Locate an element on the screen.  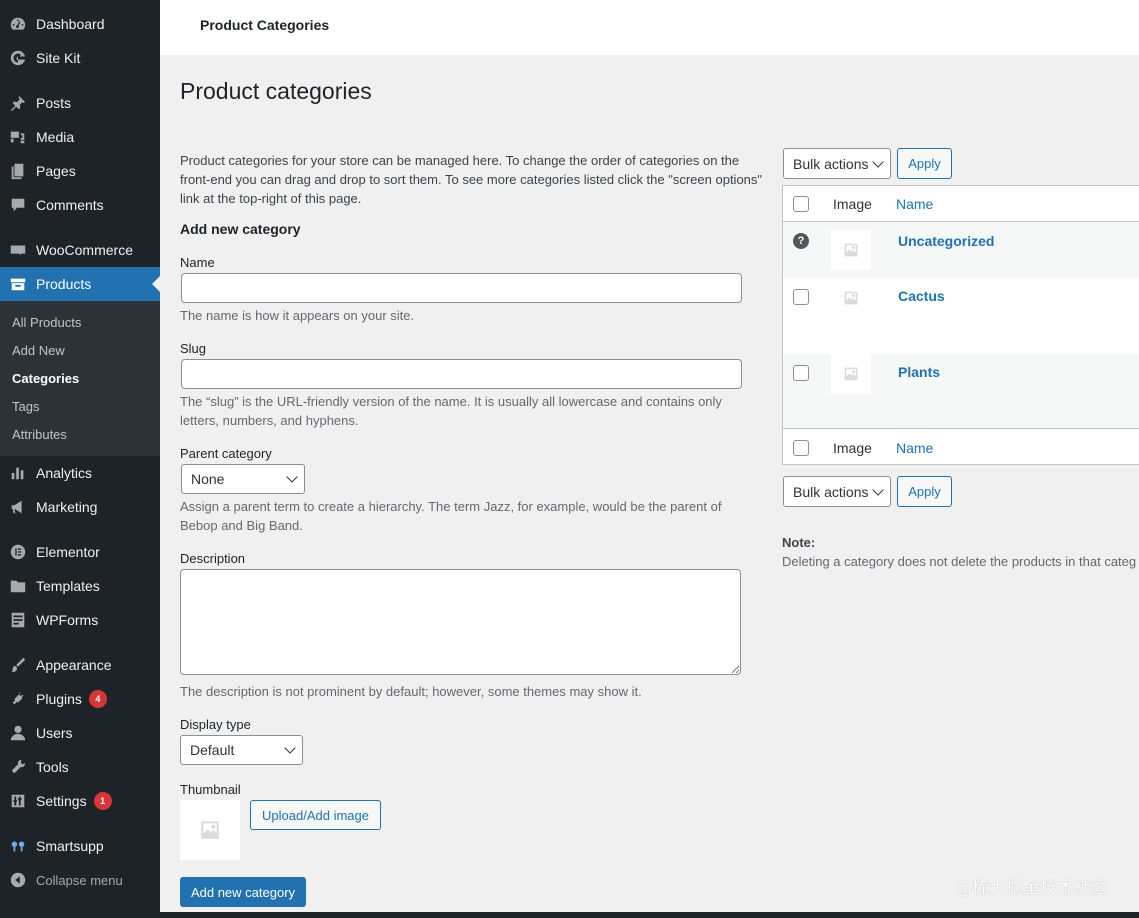
menu-smartsupp: Smartsupp is located at coordinates (80, 846).